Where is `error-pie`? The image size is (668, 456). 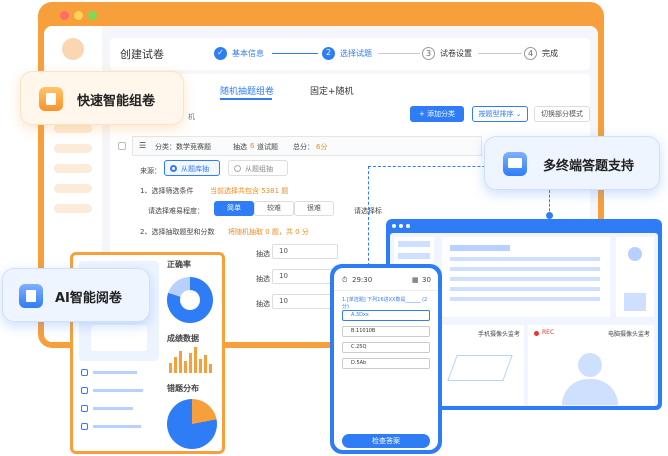
error-pie is located at coordinates (192, 424).